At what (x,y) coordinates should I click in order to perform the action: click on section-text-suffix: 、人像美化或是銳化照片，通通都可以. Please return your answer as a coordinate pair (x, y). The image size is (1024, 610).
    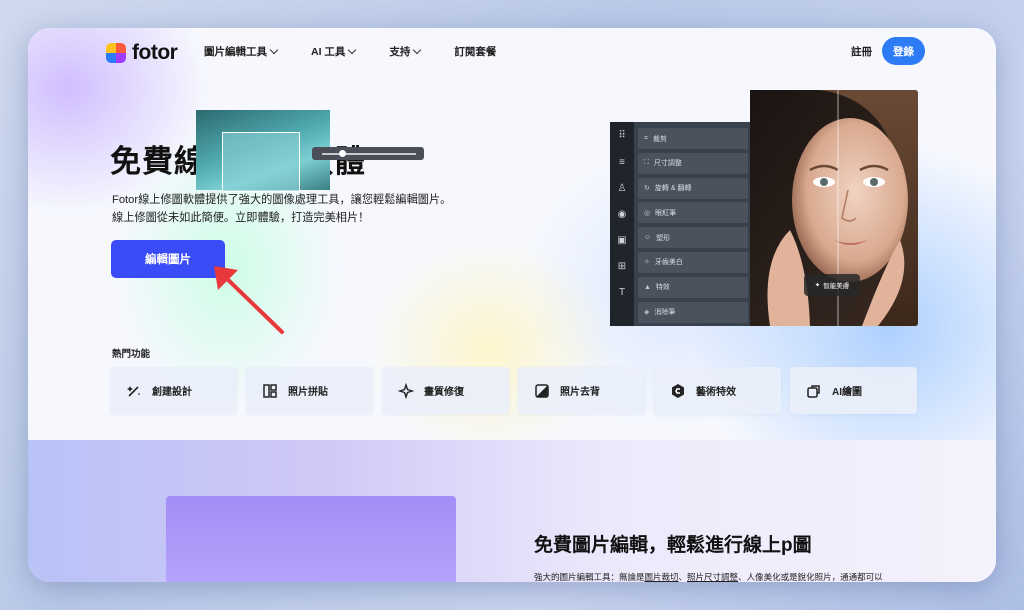
    Looking at the image, I should click on (810, 577).